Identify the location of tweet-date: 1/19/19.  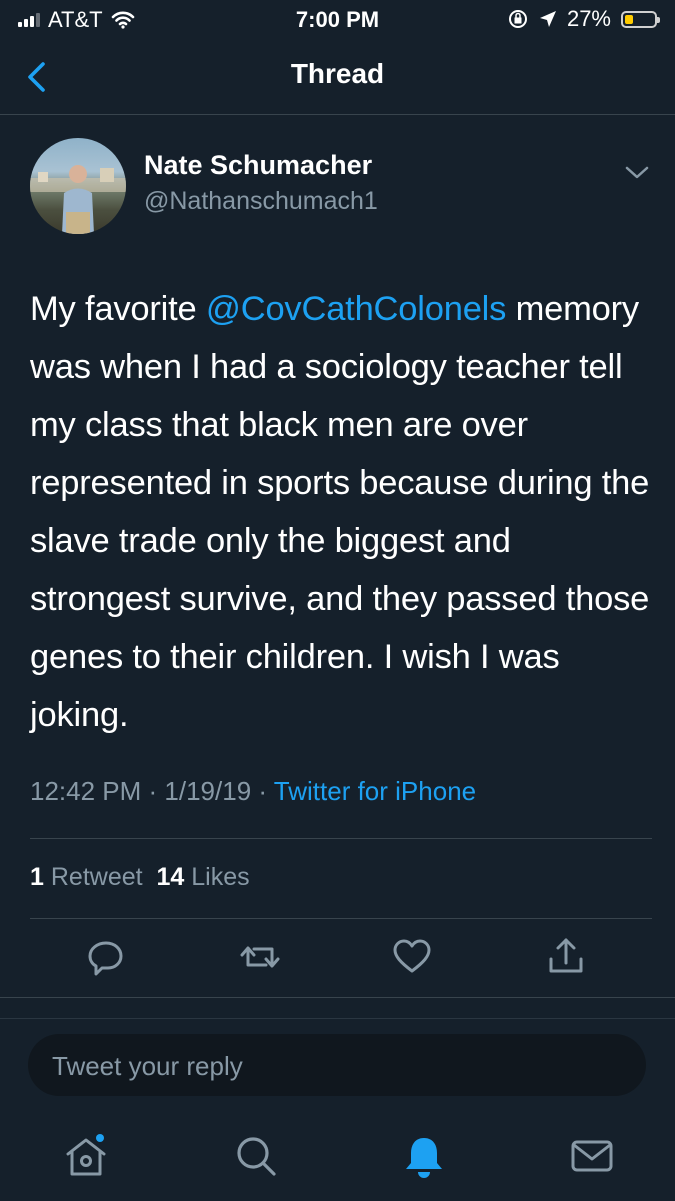
(208, 791).